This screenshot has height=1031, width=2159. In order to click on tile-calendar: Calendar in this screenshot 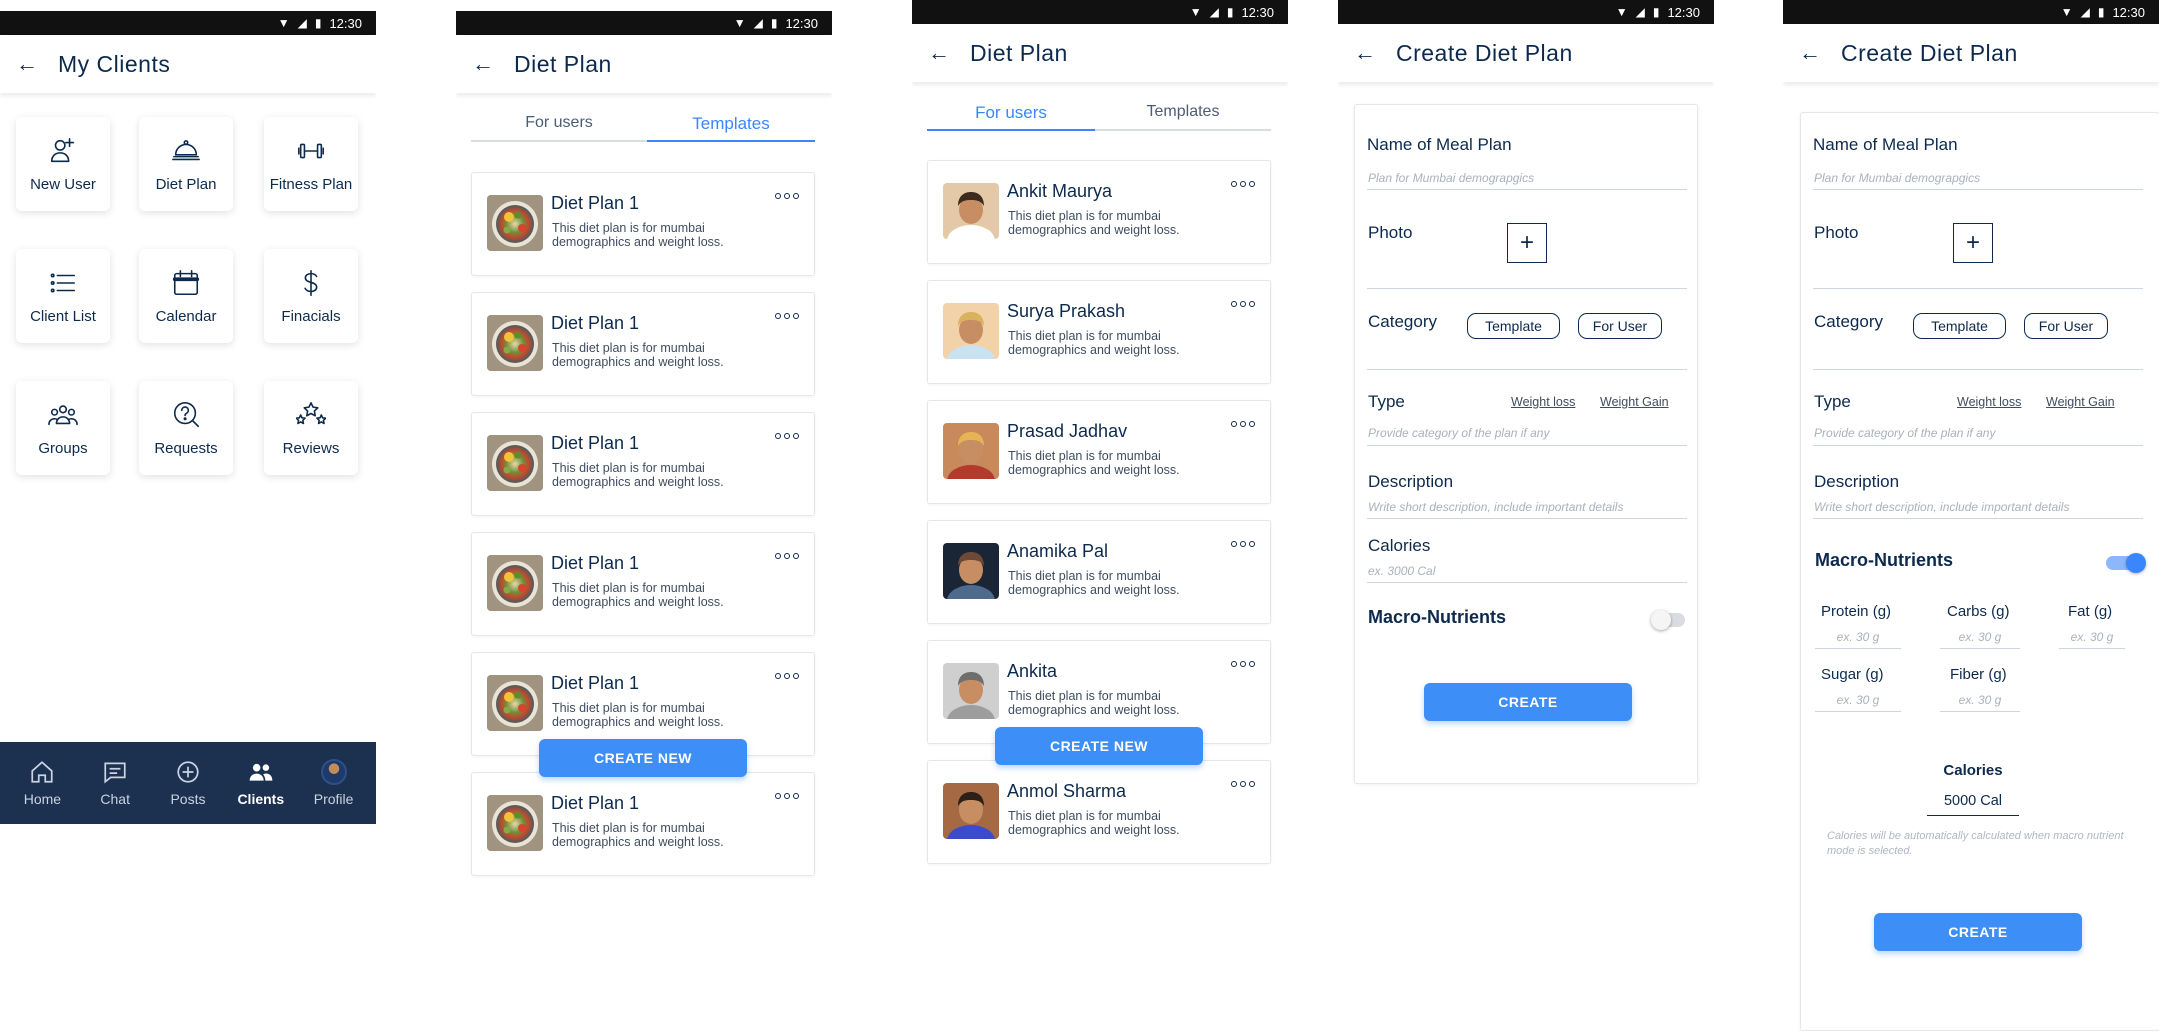, I will do `click(186, 296)`.